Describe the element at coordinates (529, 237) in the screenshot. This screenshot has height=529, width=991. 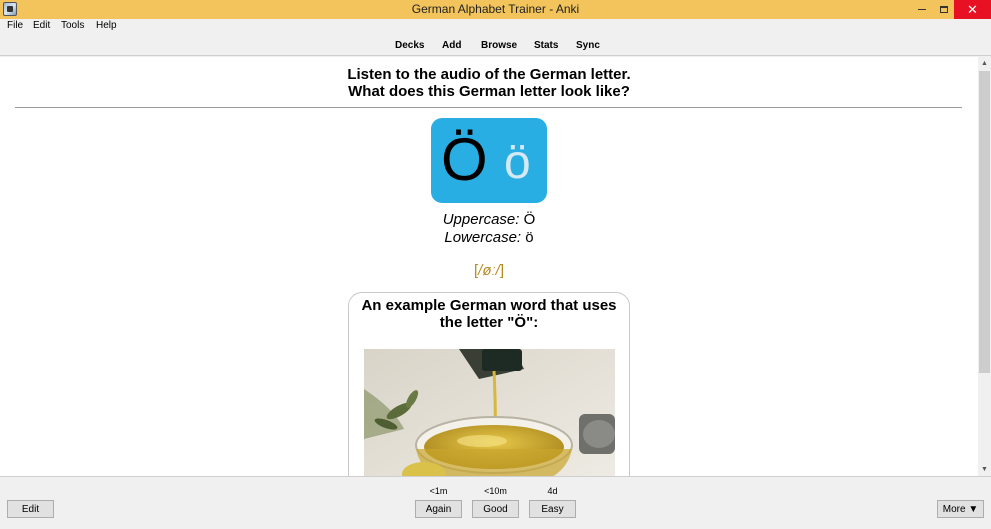
I see `lowercase-value: ö` at that location.